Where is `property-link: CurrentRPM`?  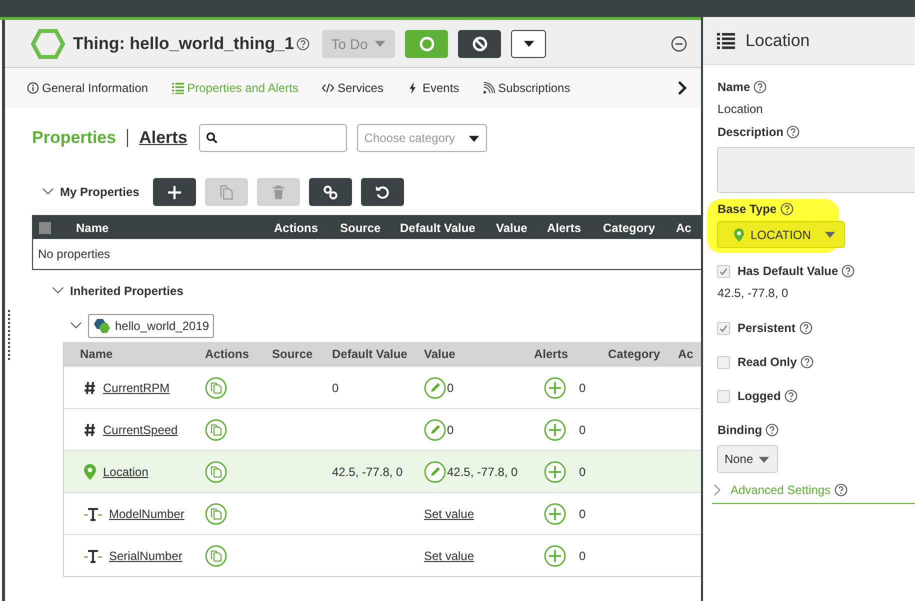
property-link: CurrentRPM is located at coordinates (136, 387).